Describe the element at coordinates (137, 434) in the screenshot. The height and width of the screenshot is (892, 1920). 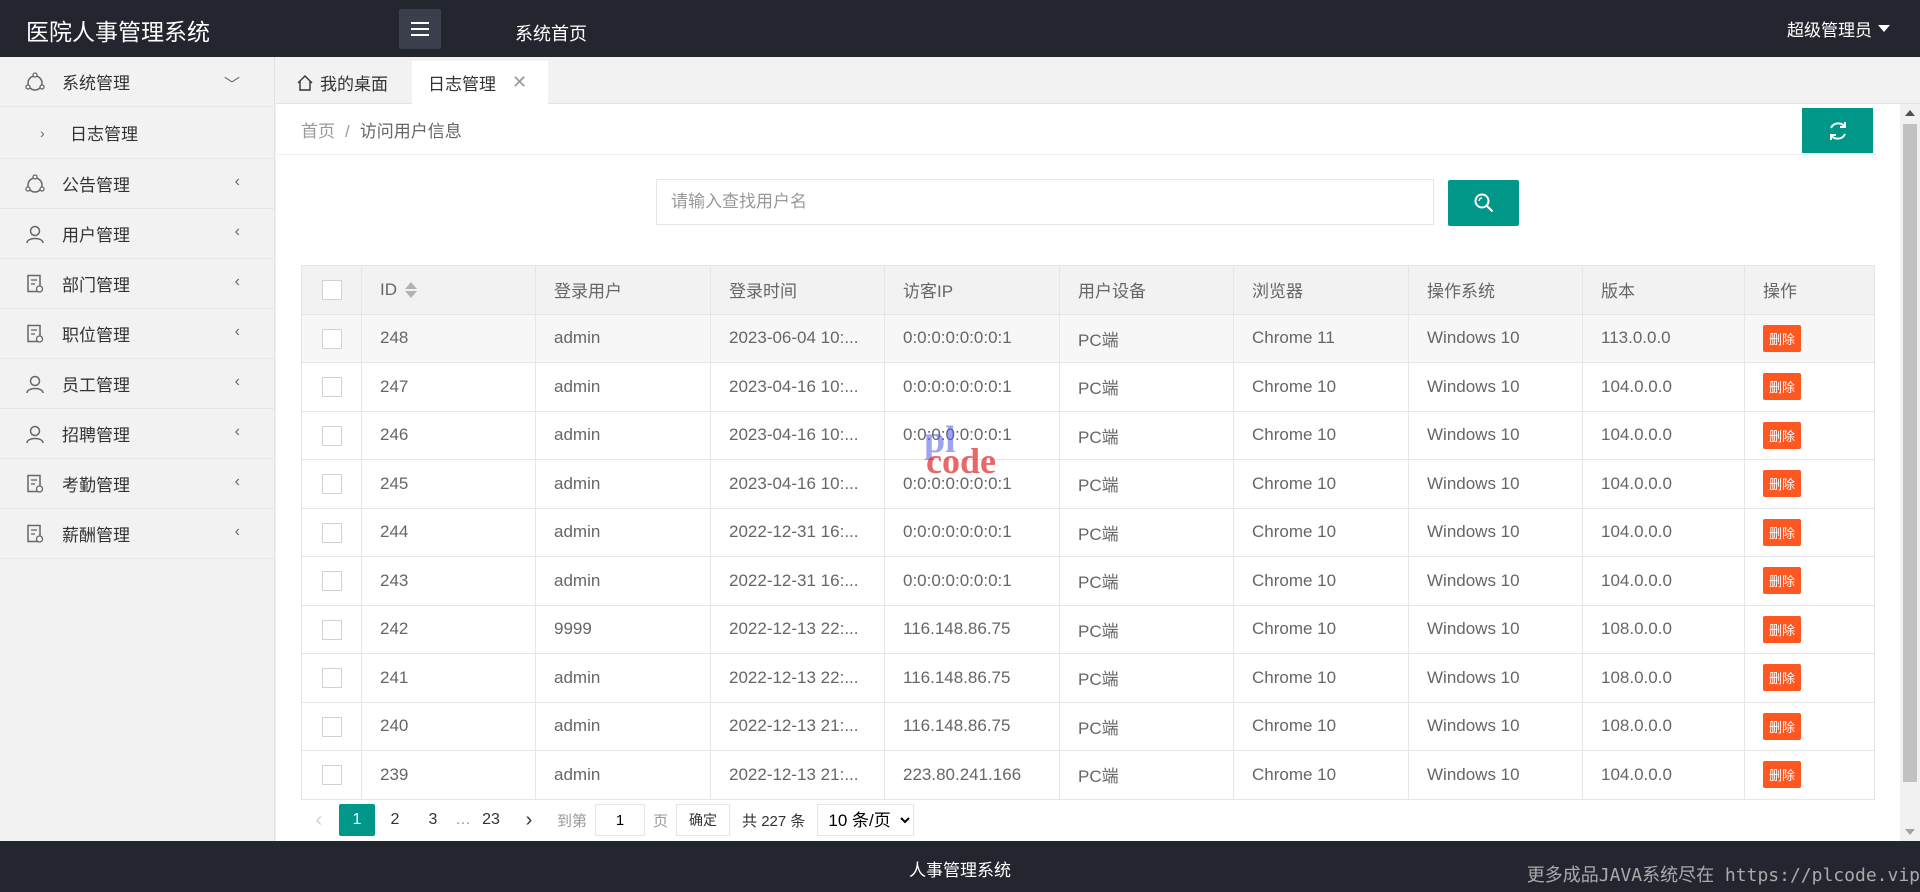
I see `sidebar-item-recruitment: 招聘管理 ‹` at that location.